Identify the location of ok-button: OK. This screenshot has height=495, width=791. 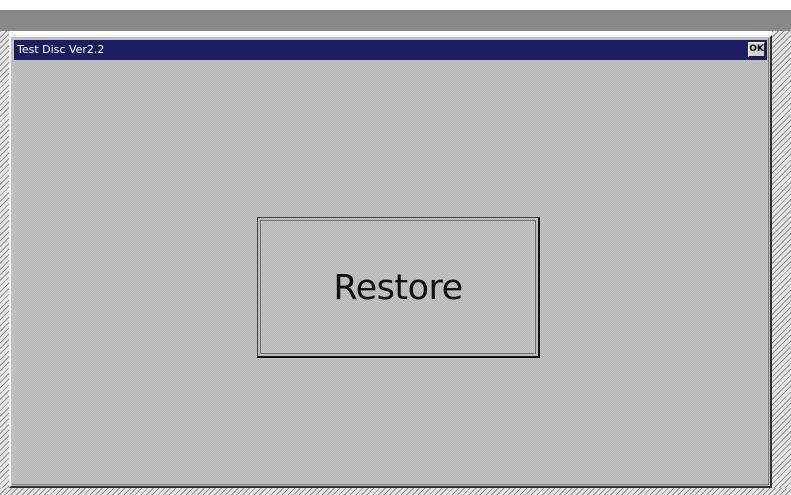
(756, 49).